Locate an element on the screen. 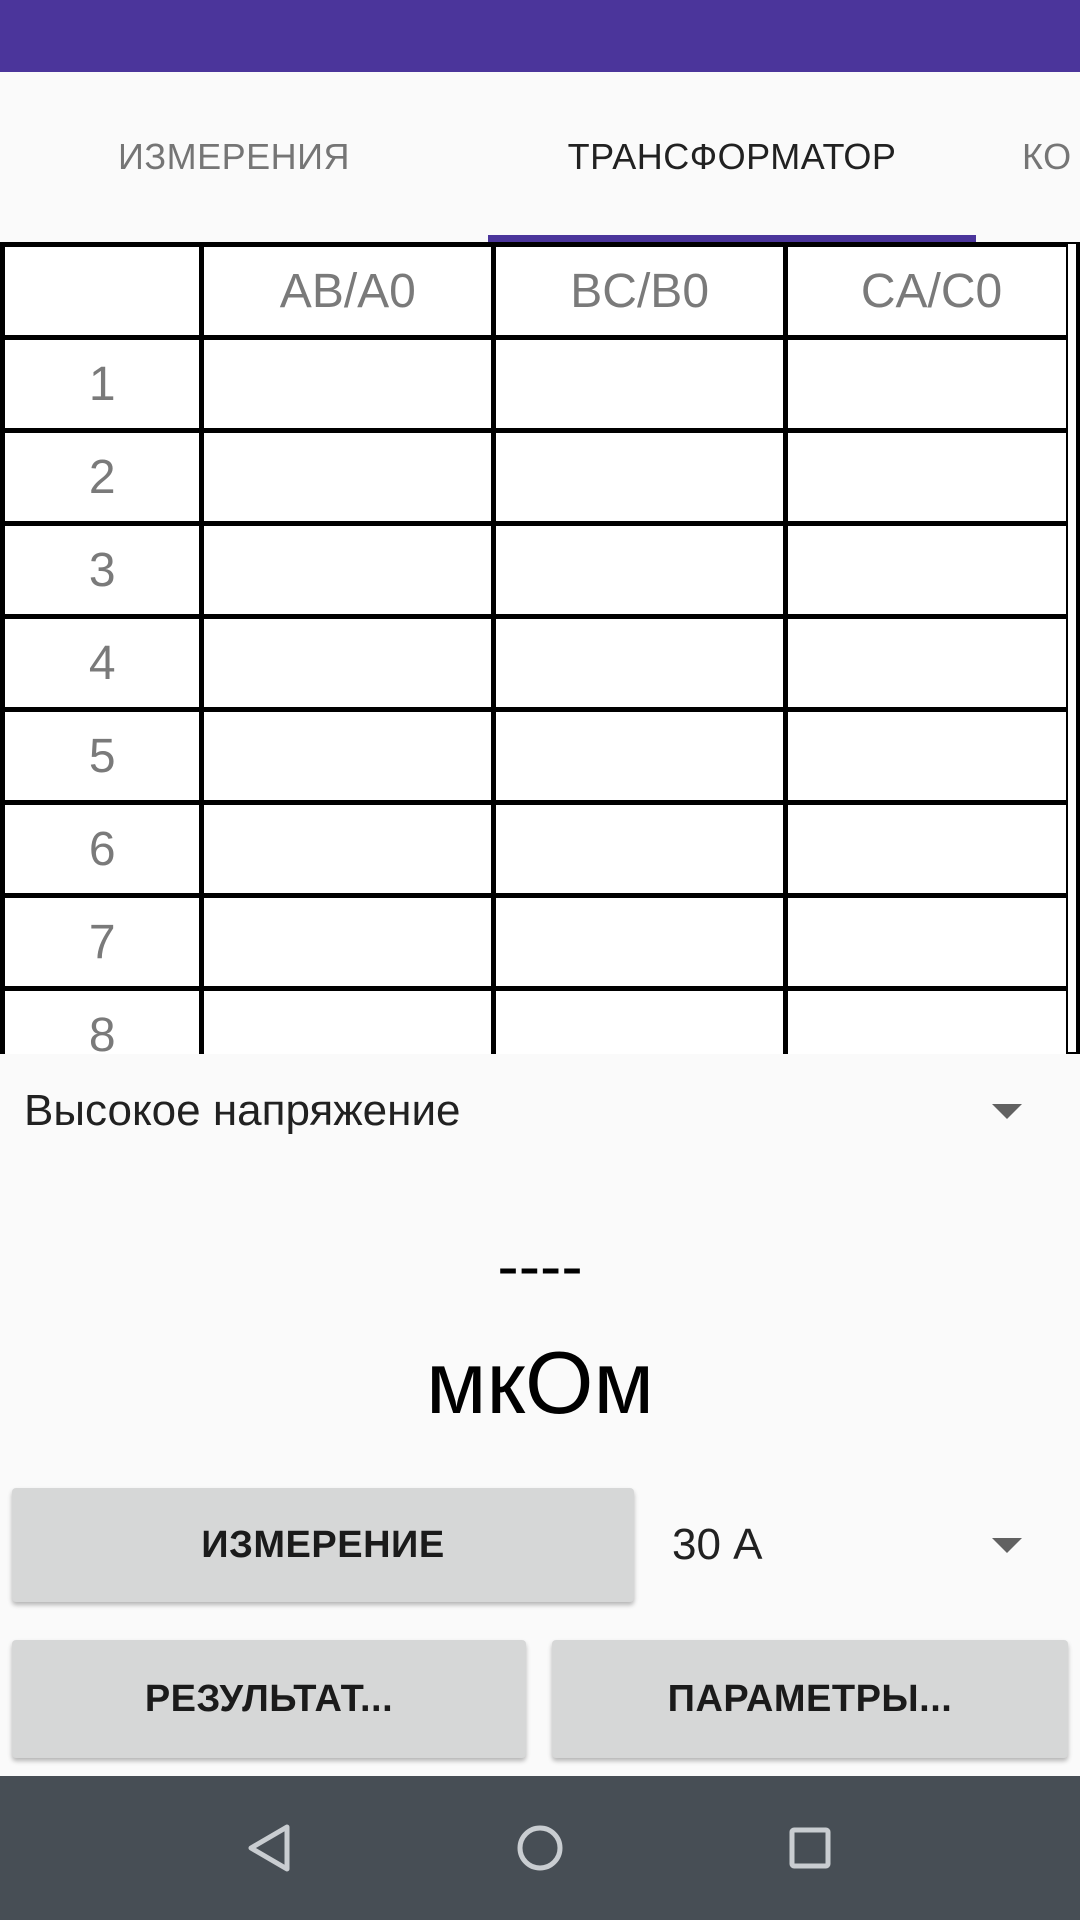  current-select: 30 А is located at coordinates (865, 1545).